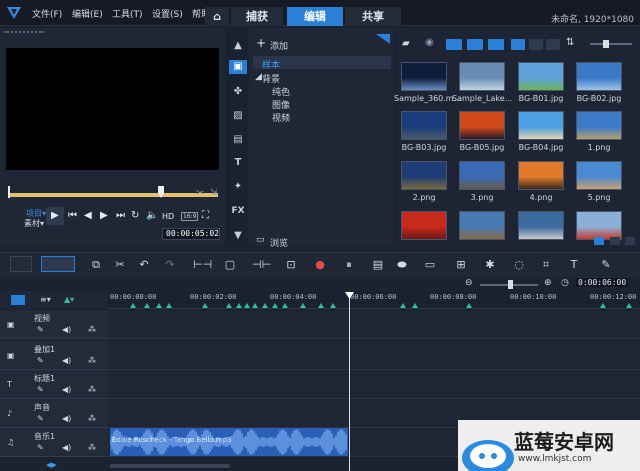 Image resolution: width=640 pixels, height=471 pixels. What do you see at coordinates (191, 234) in the screenshot?
I see `timecode-display: 00:00:05:02` at bounding box center [191, 234].